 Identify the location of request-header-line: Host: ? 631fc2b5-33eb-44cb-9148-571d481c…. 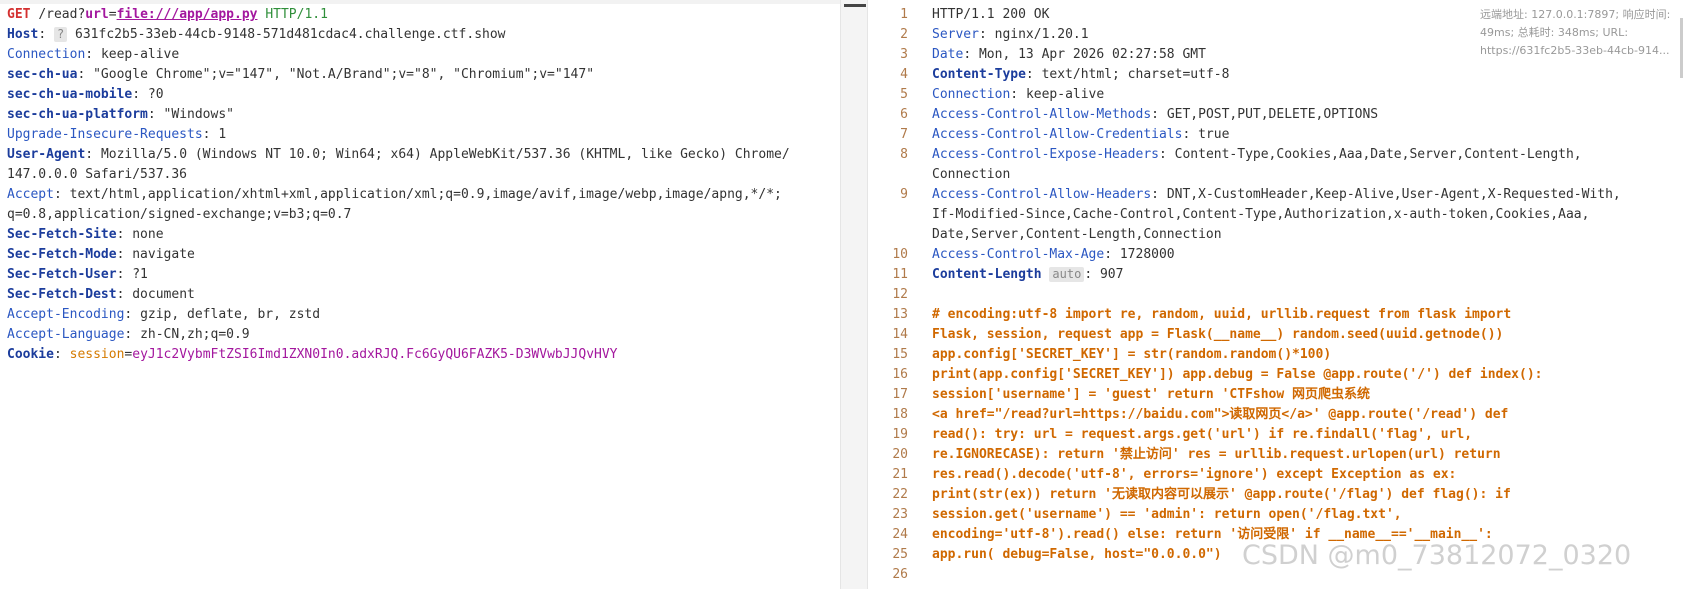
(420, 35).